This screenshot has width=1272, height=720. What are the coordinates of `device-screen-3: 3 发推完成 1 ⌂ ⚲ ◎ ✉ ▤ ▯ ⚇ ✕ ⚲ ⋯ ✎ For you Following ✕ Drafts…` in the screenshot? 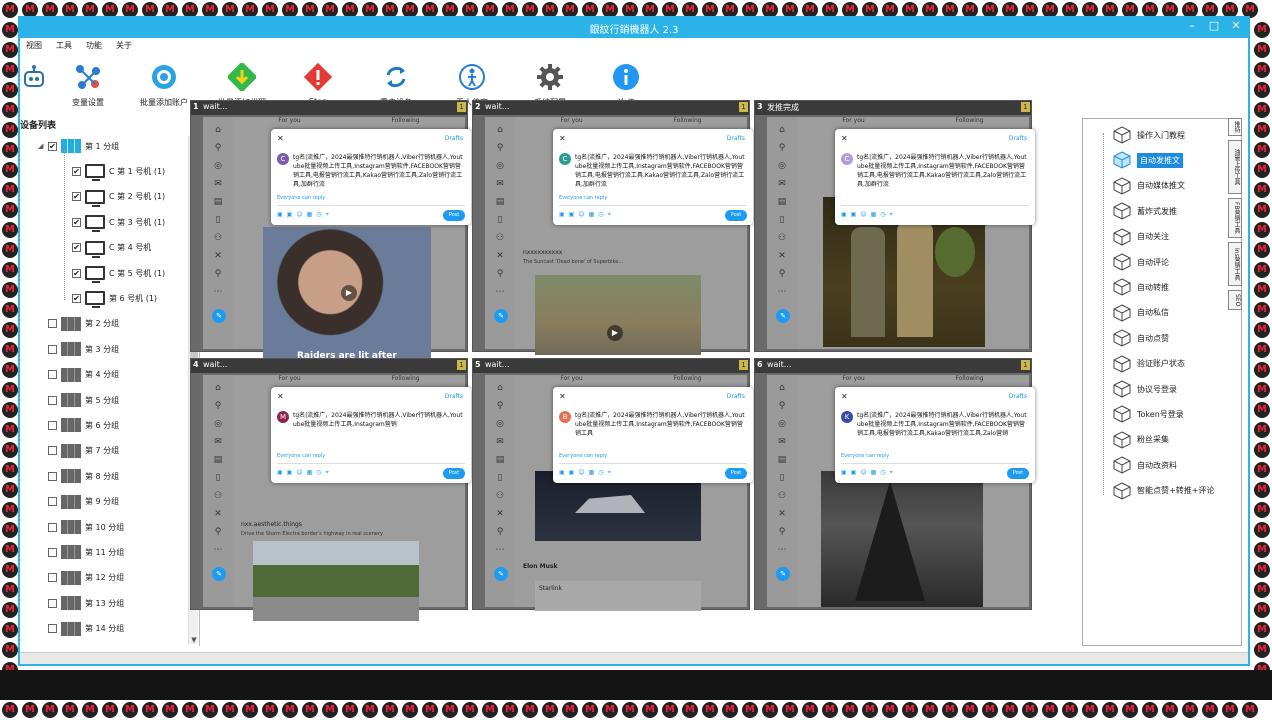 It's located at (894, 226).